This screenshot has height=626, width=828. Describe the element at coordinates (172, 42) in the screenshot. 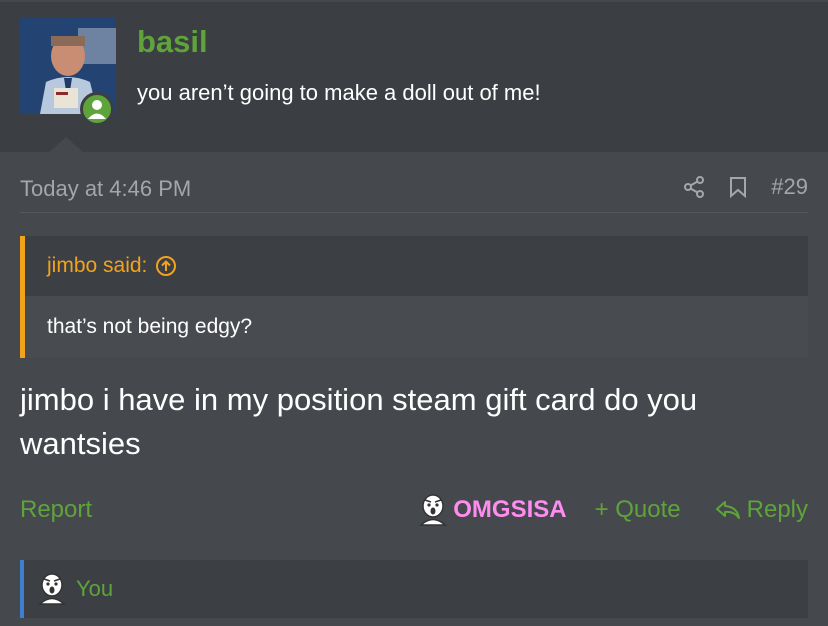

I see `username: basil` at that location.